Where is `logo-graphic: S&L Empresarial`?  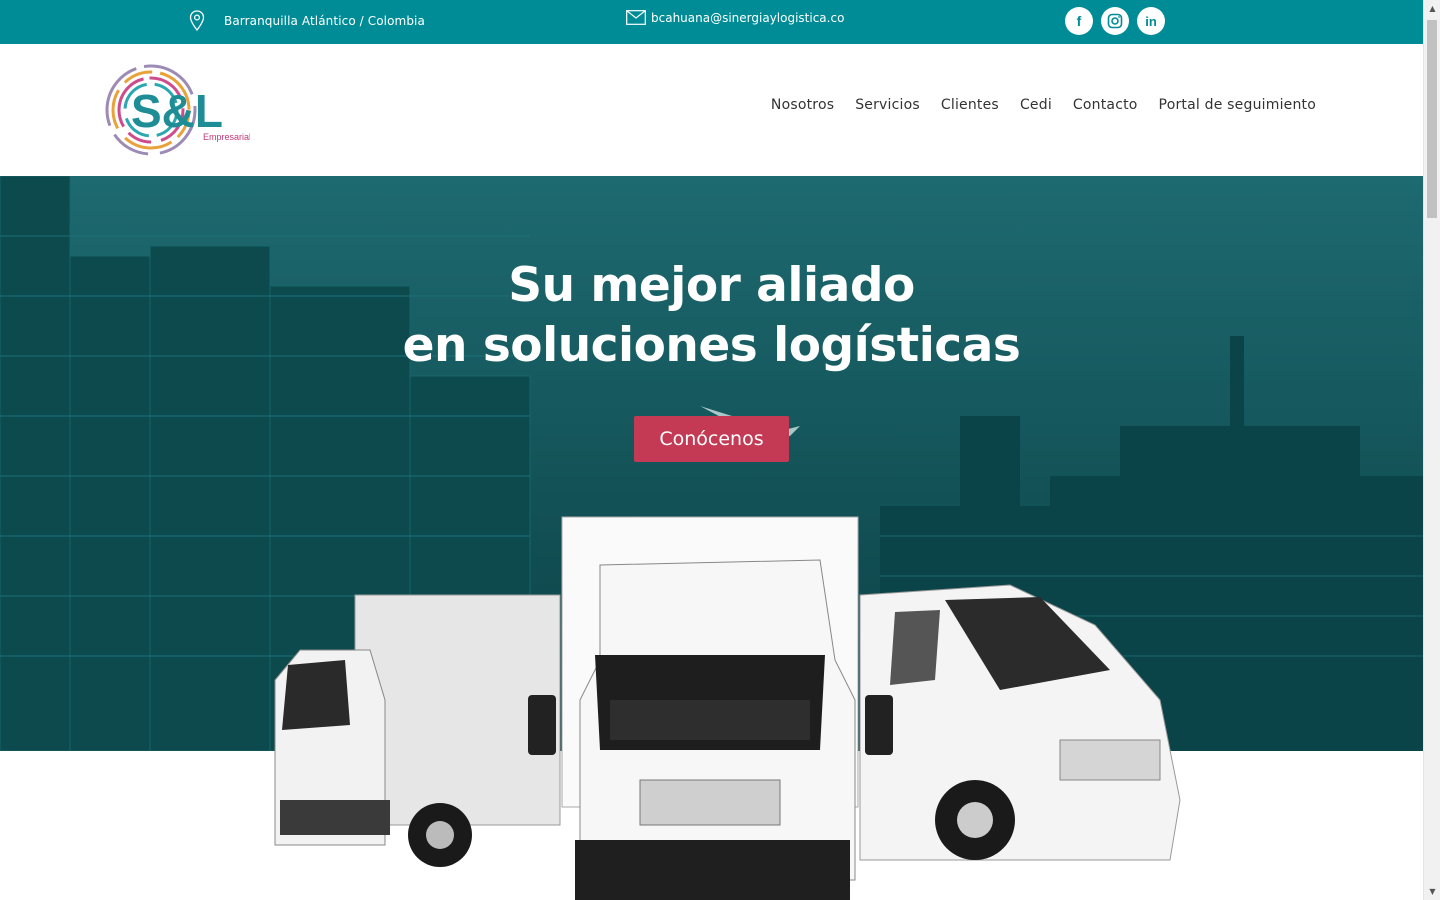
logo-graphic: S&L Empresarial is located at coordinates (178, 110).